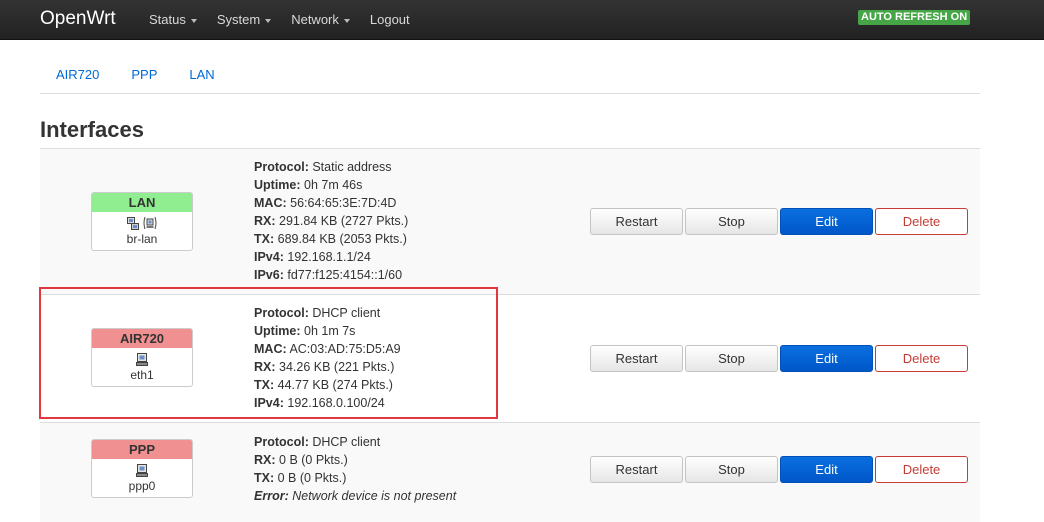 The height and width of the screenshot is (522, 1044). Describe the element at coordinates (167, 19) in the screenshot. I see `menu-status-label: Status` at that location.